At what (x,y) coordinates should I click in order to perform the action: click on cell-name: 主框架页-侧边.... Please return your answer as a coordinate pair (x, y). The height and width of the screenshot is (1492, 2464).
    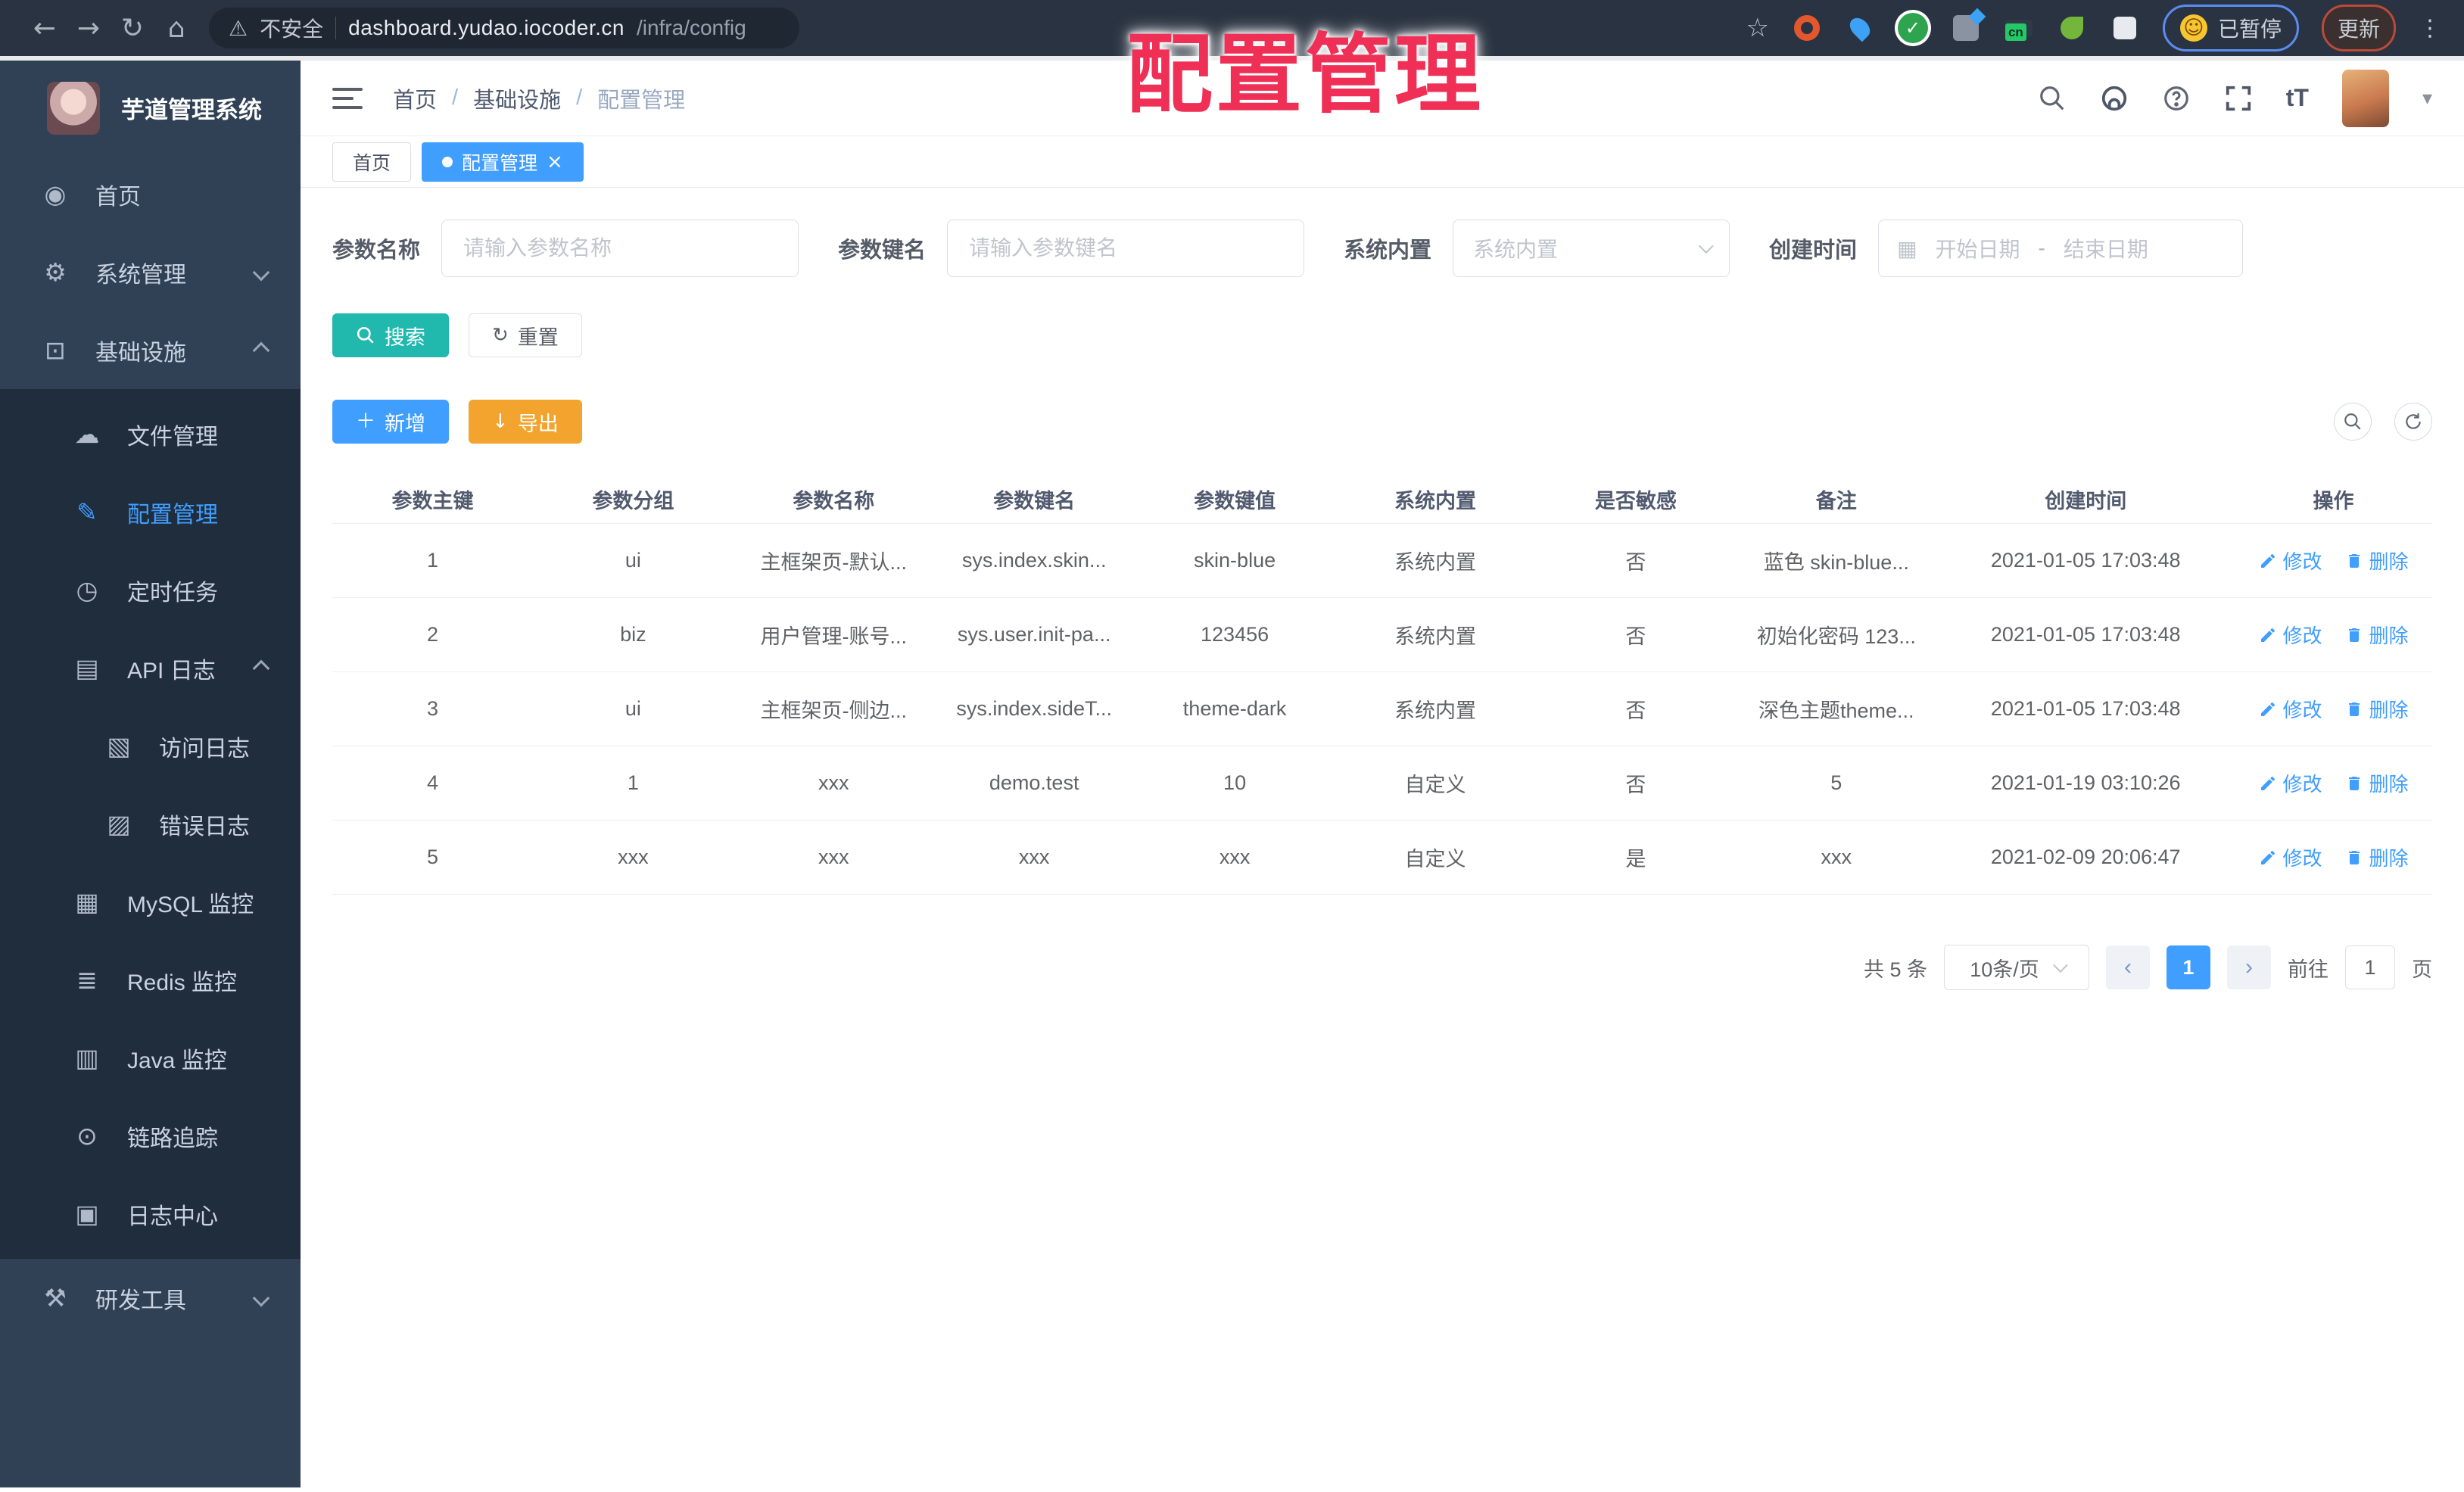
    Looking at the image, I should click on (834, 710).